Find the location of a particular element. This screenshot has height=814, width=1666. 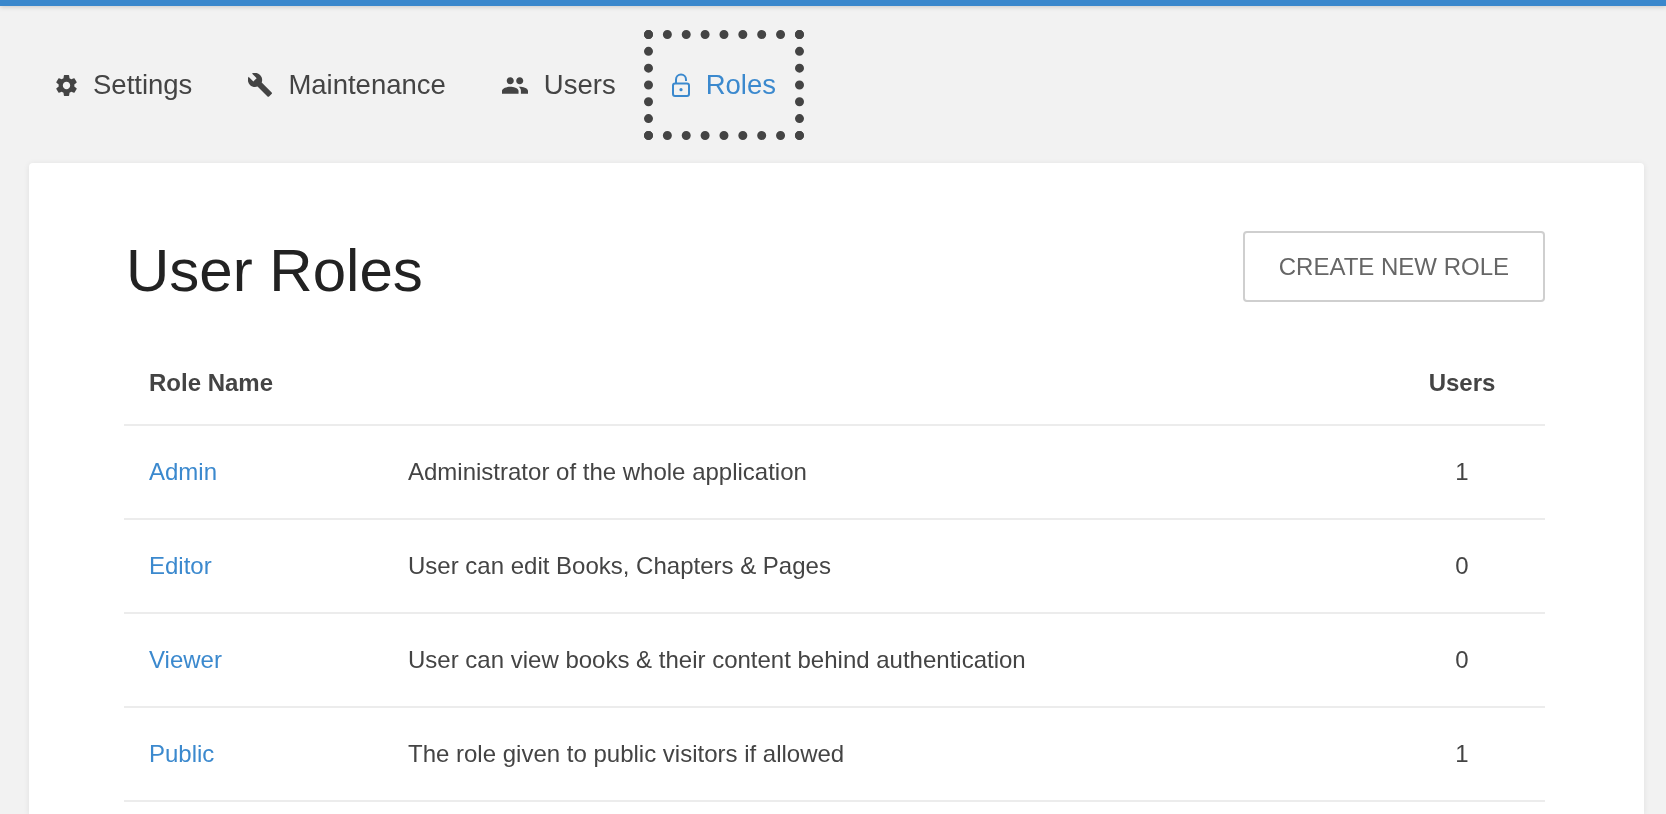

page-title: User Roles is located at coordinates (274, 271).